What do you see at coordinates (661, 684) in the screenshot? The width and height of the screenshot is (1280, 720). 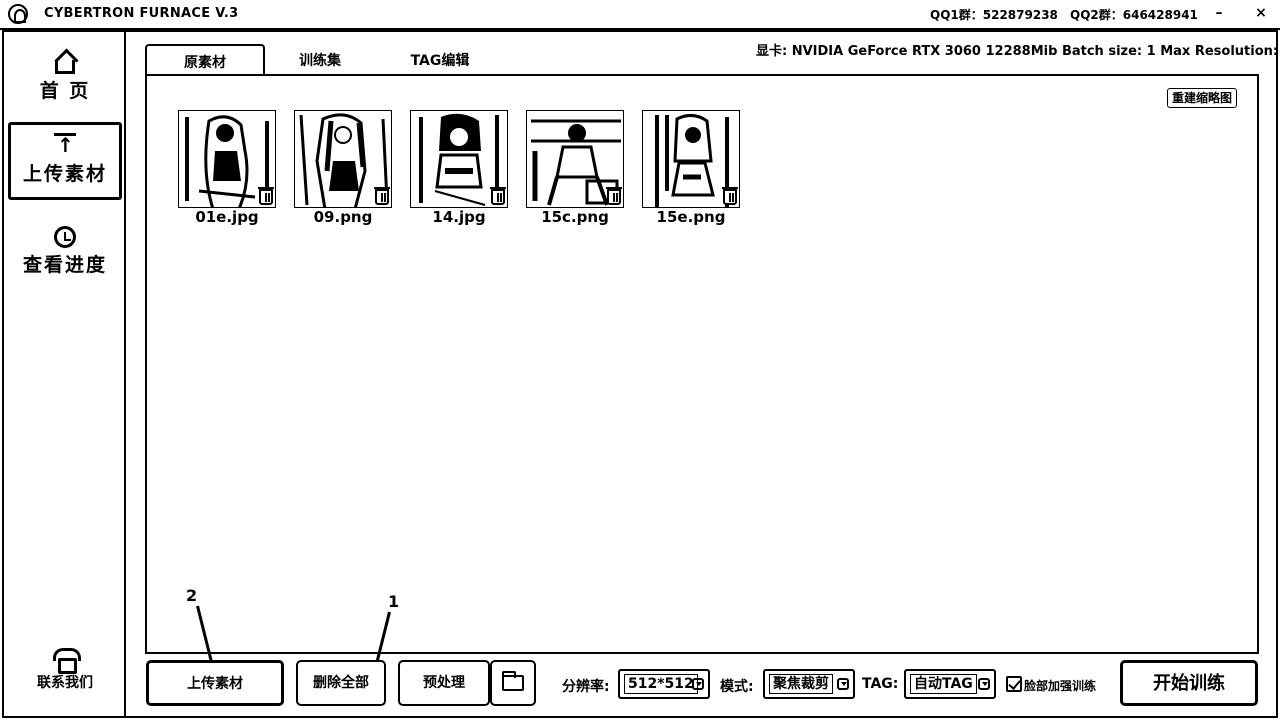 I see `resolution-value: 512*512` at bounding box center [661, 684].